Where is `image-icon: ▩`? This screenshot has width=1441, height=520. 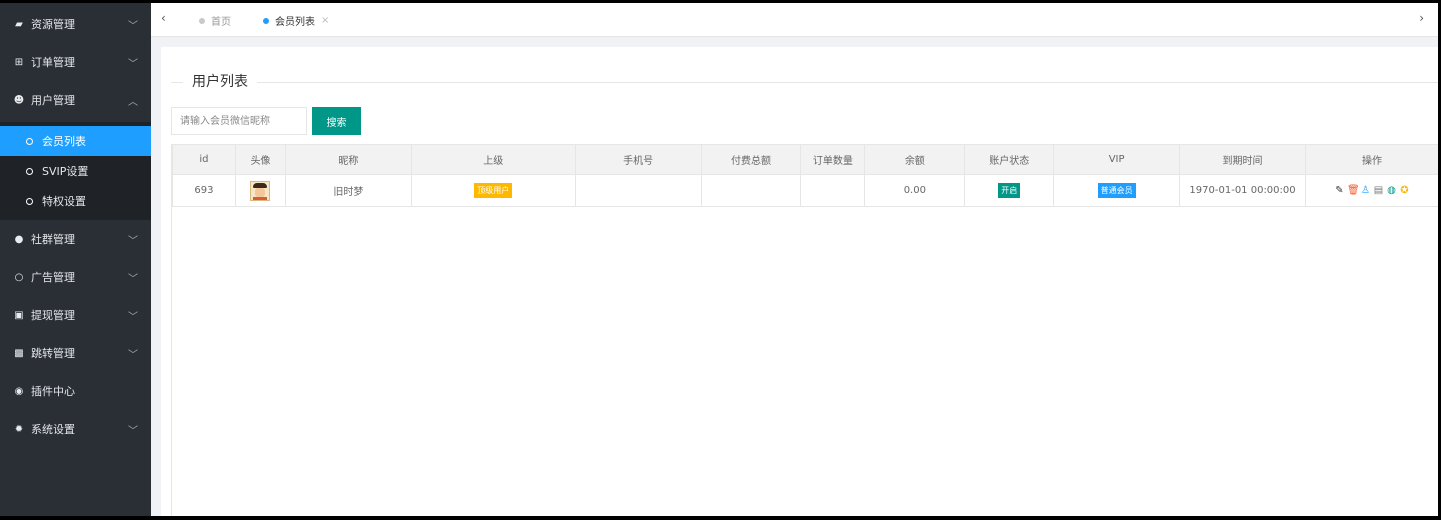
image-icon: ▩ is located at coordinates (19, 353).